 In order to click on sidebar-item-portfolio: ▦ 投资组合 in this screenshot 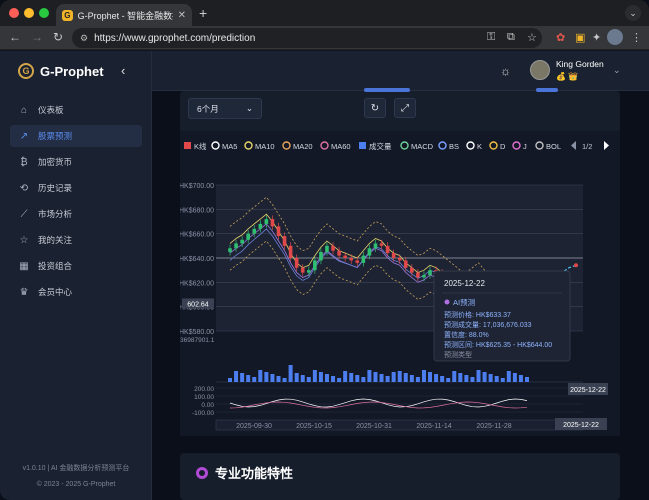, I will do `click(76, 266)`.